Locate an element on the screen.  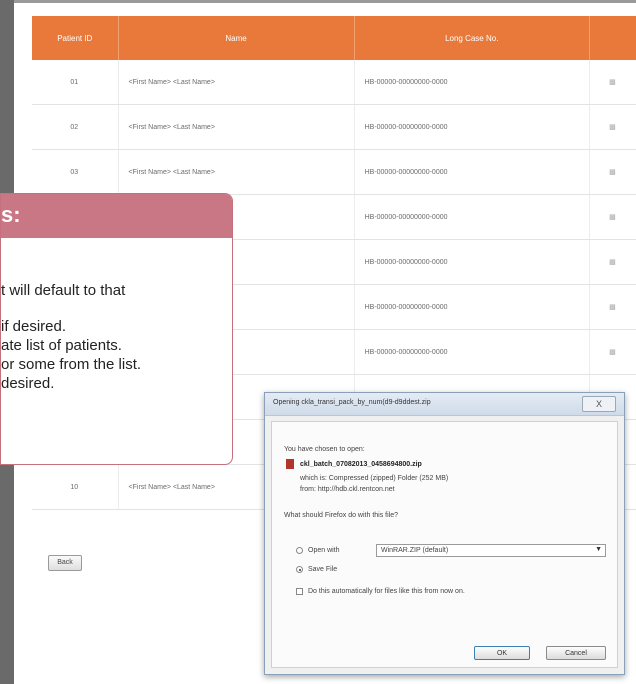
callout-line: ate list of patients. is located at coordinates (61, 345).